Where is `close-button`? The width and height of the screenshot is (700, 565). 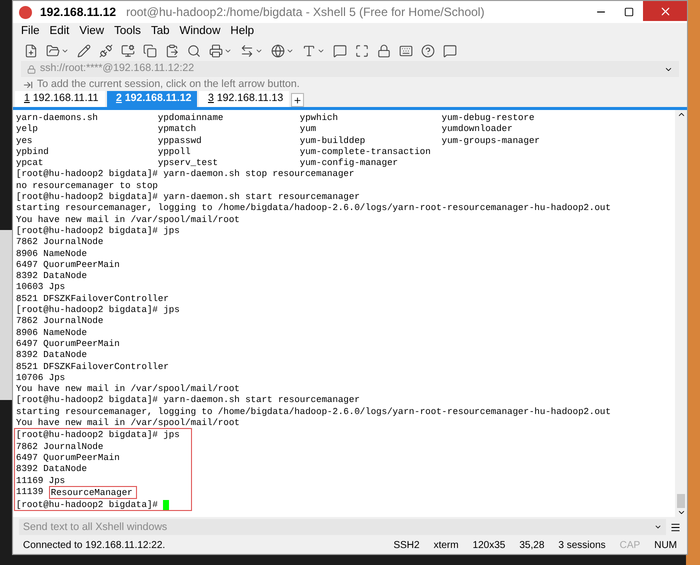
close-button is located at coordinates (665, 11).